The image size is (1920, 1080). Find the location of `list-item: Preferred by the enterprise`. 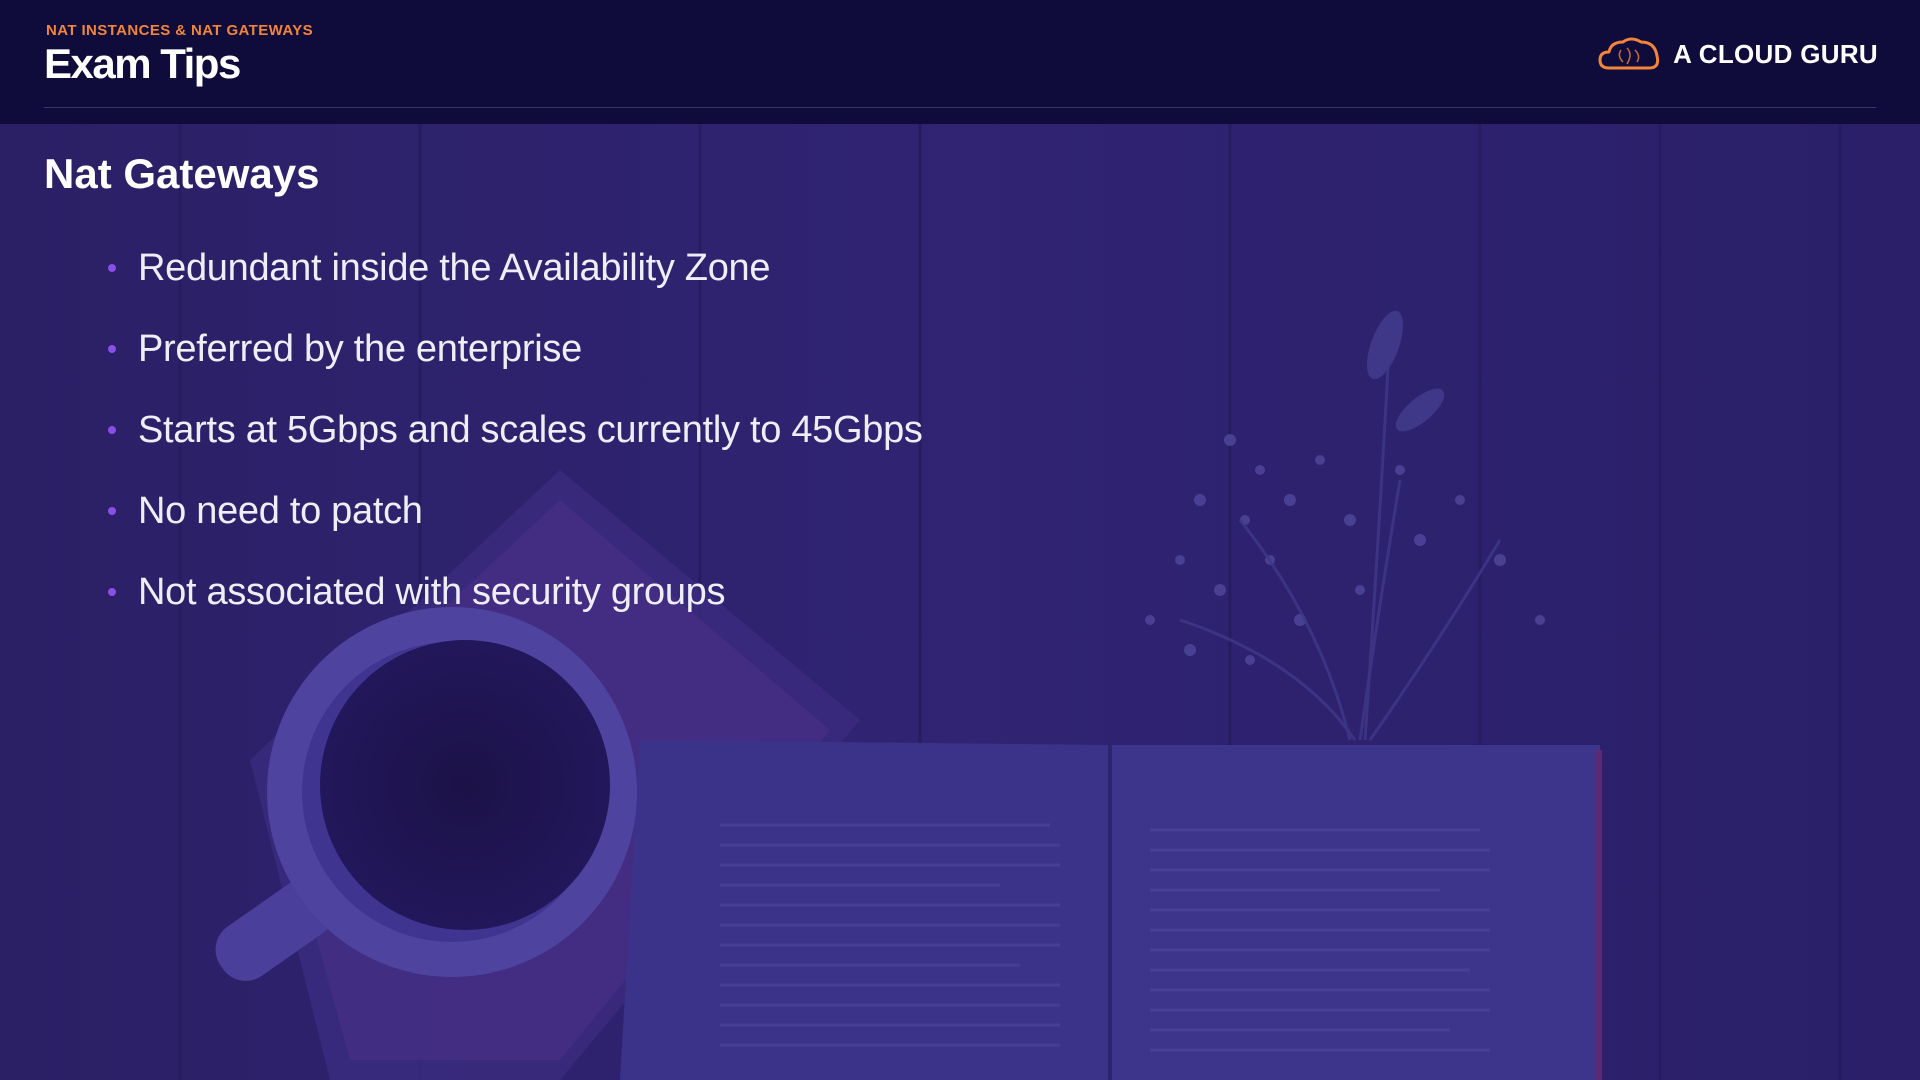

list-item: Preferred by the enterprise is located at coordinates (515, 361).